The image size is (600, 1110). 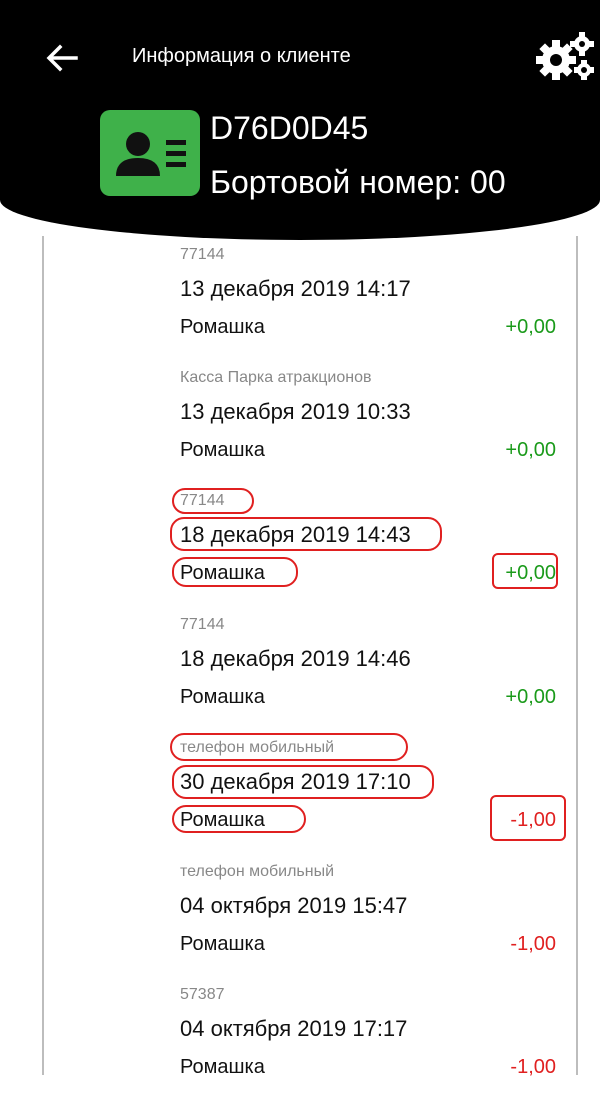 What do you see at coordinates (295, 781) in the screenshot?
I see `transaction-date: 30 декабря 2019 17:10` at bounding box center [295, 781].